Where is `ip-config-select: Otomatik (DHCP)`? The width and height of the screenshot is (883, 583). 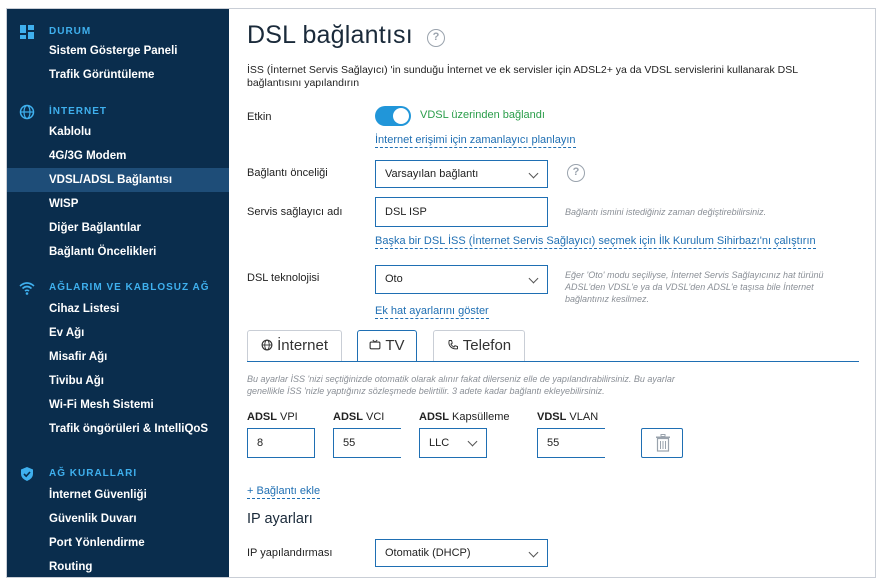 ip-config-select: Otomatik (DHCP) is located at coordinates (461, 553).